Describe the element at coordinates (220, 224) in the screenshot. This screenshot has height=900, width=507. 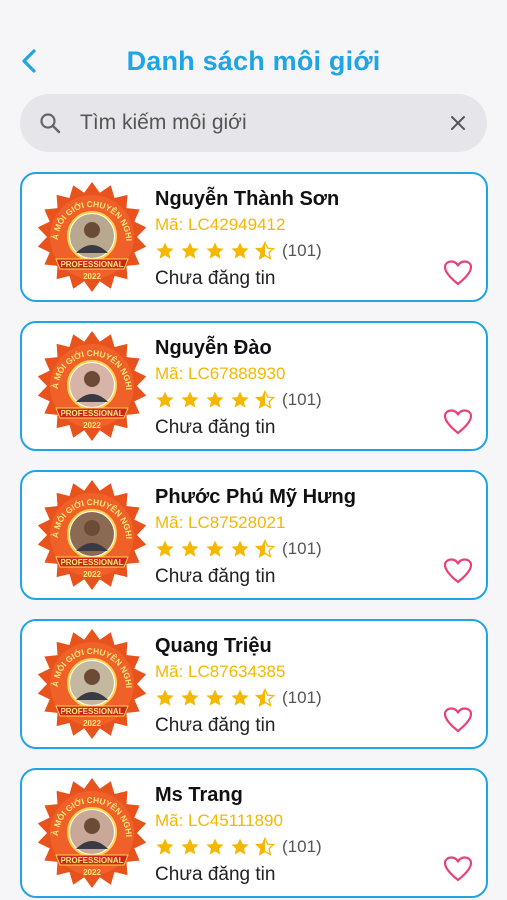
I see `broker-code: Mã: LC42949412` at that location.